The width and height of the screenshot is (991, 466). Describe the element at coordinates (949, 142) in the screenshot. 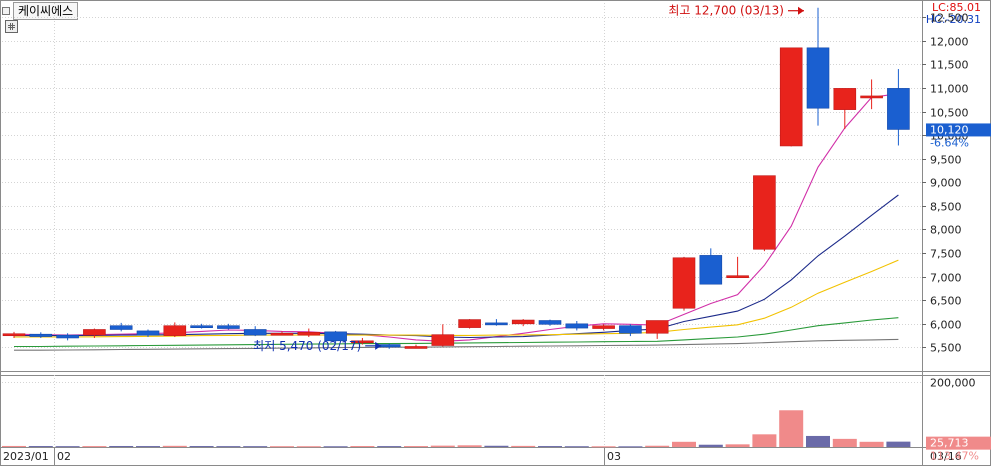

I see `last-price-change: -6.64%` at that location.